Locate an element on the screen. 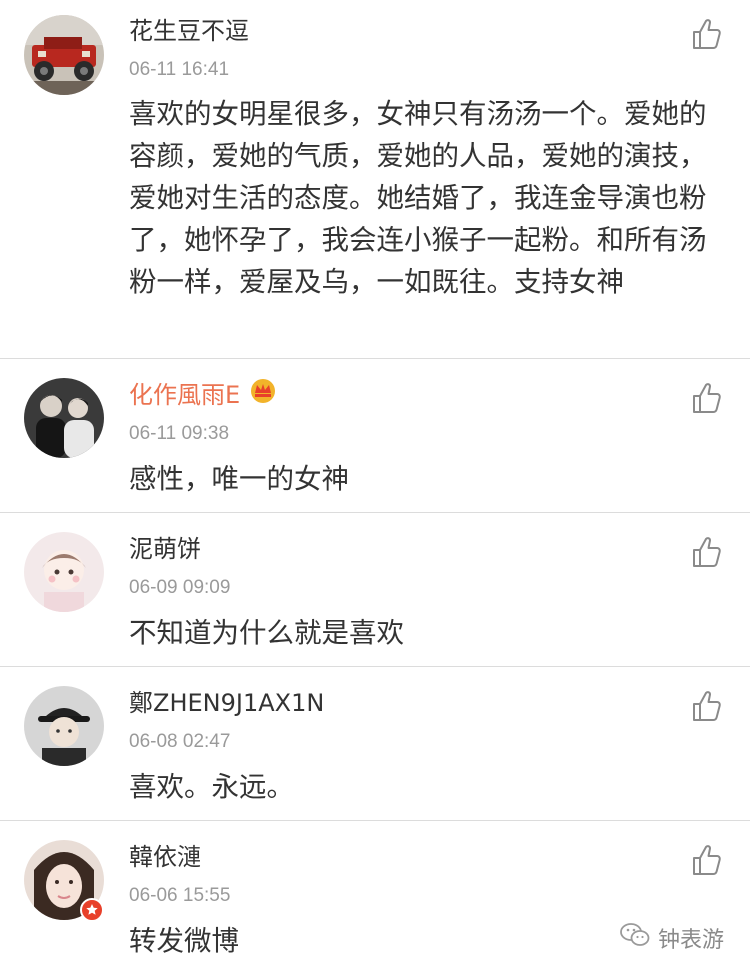  timestamp: 06-09 09:09 is located at coordinates (180, 587).